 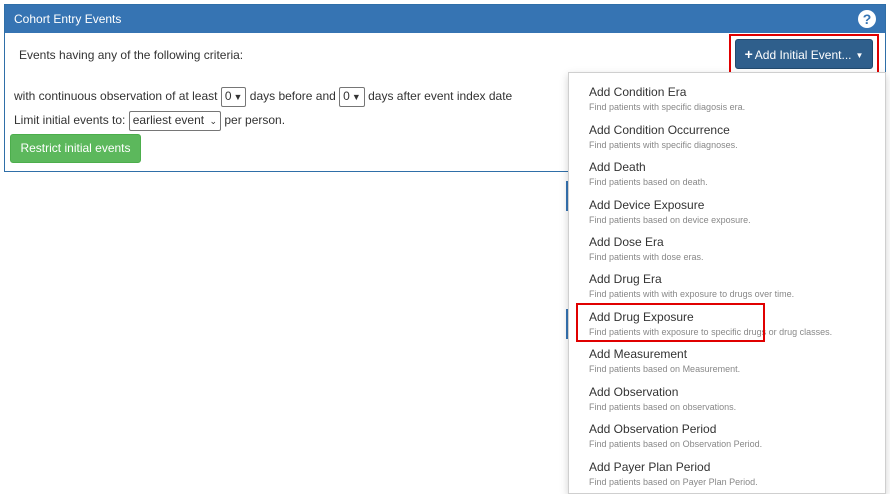 I want to click on observation-middle: days before and, so click(x=292, y=96).